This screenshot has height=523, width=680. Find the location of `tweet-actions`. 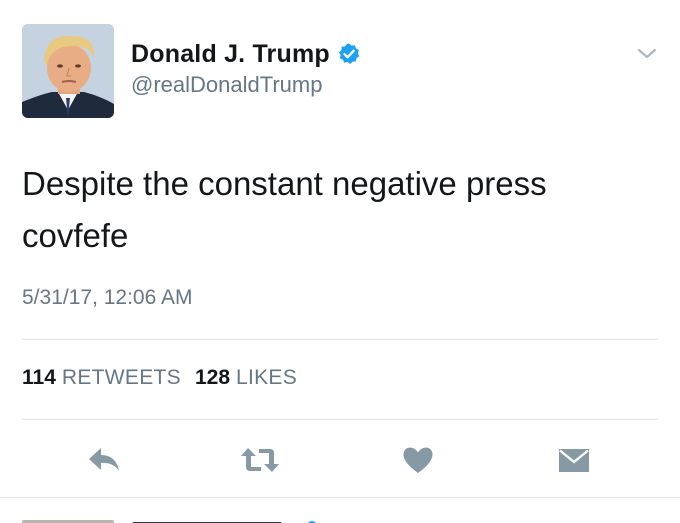

tweet-actions is located at coordinates (340, 460).